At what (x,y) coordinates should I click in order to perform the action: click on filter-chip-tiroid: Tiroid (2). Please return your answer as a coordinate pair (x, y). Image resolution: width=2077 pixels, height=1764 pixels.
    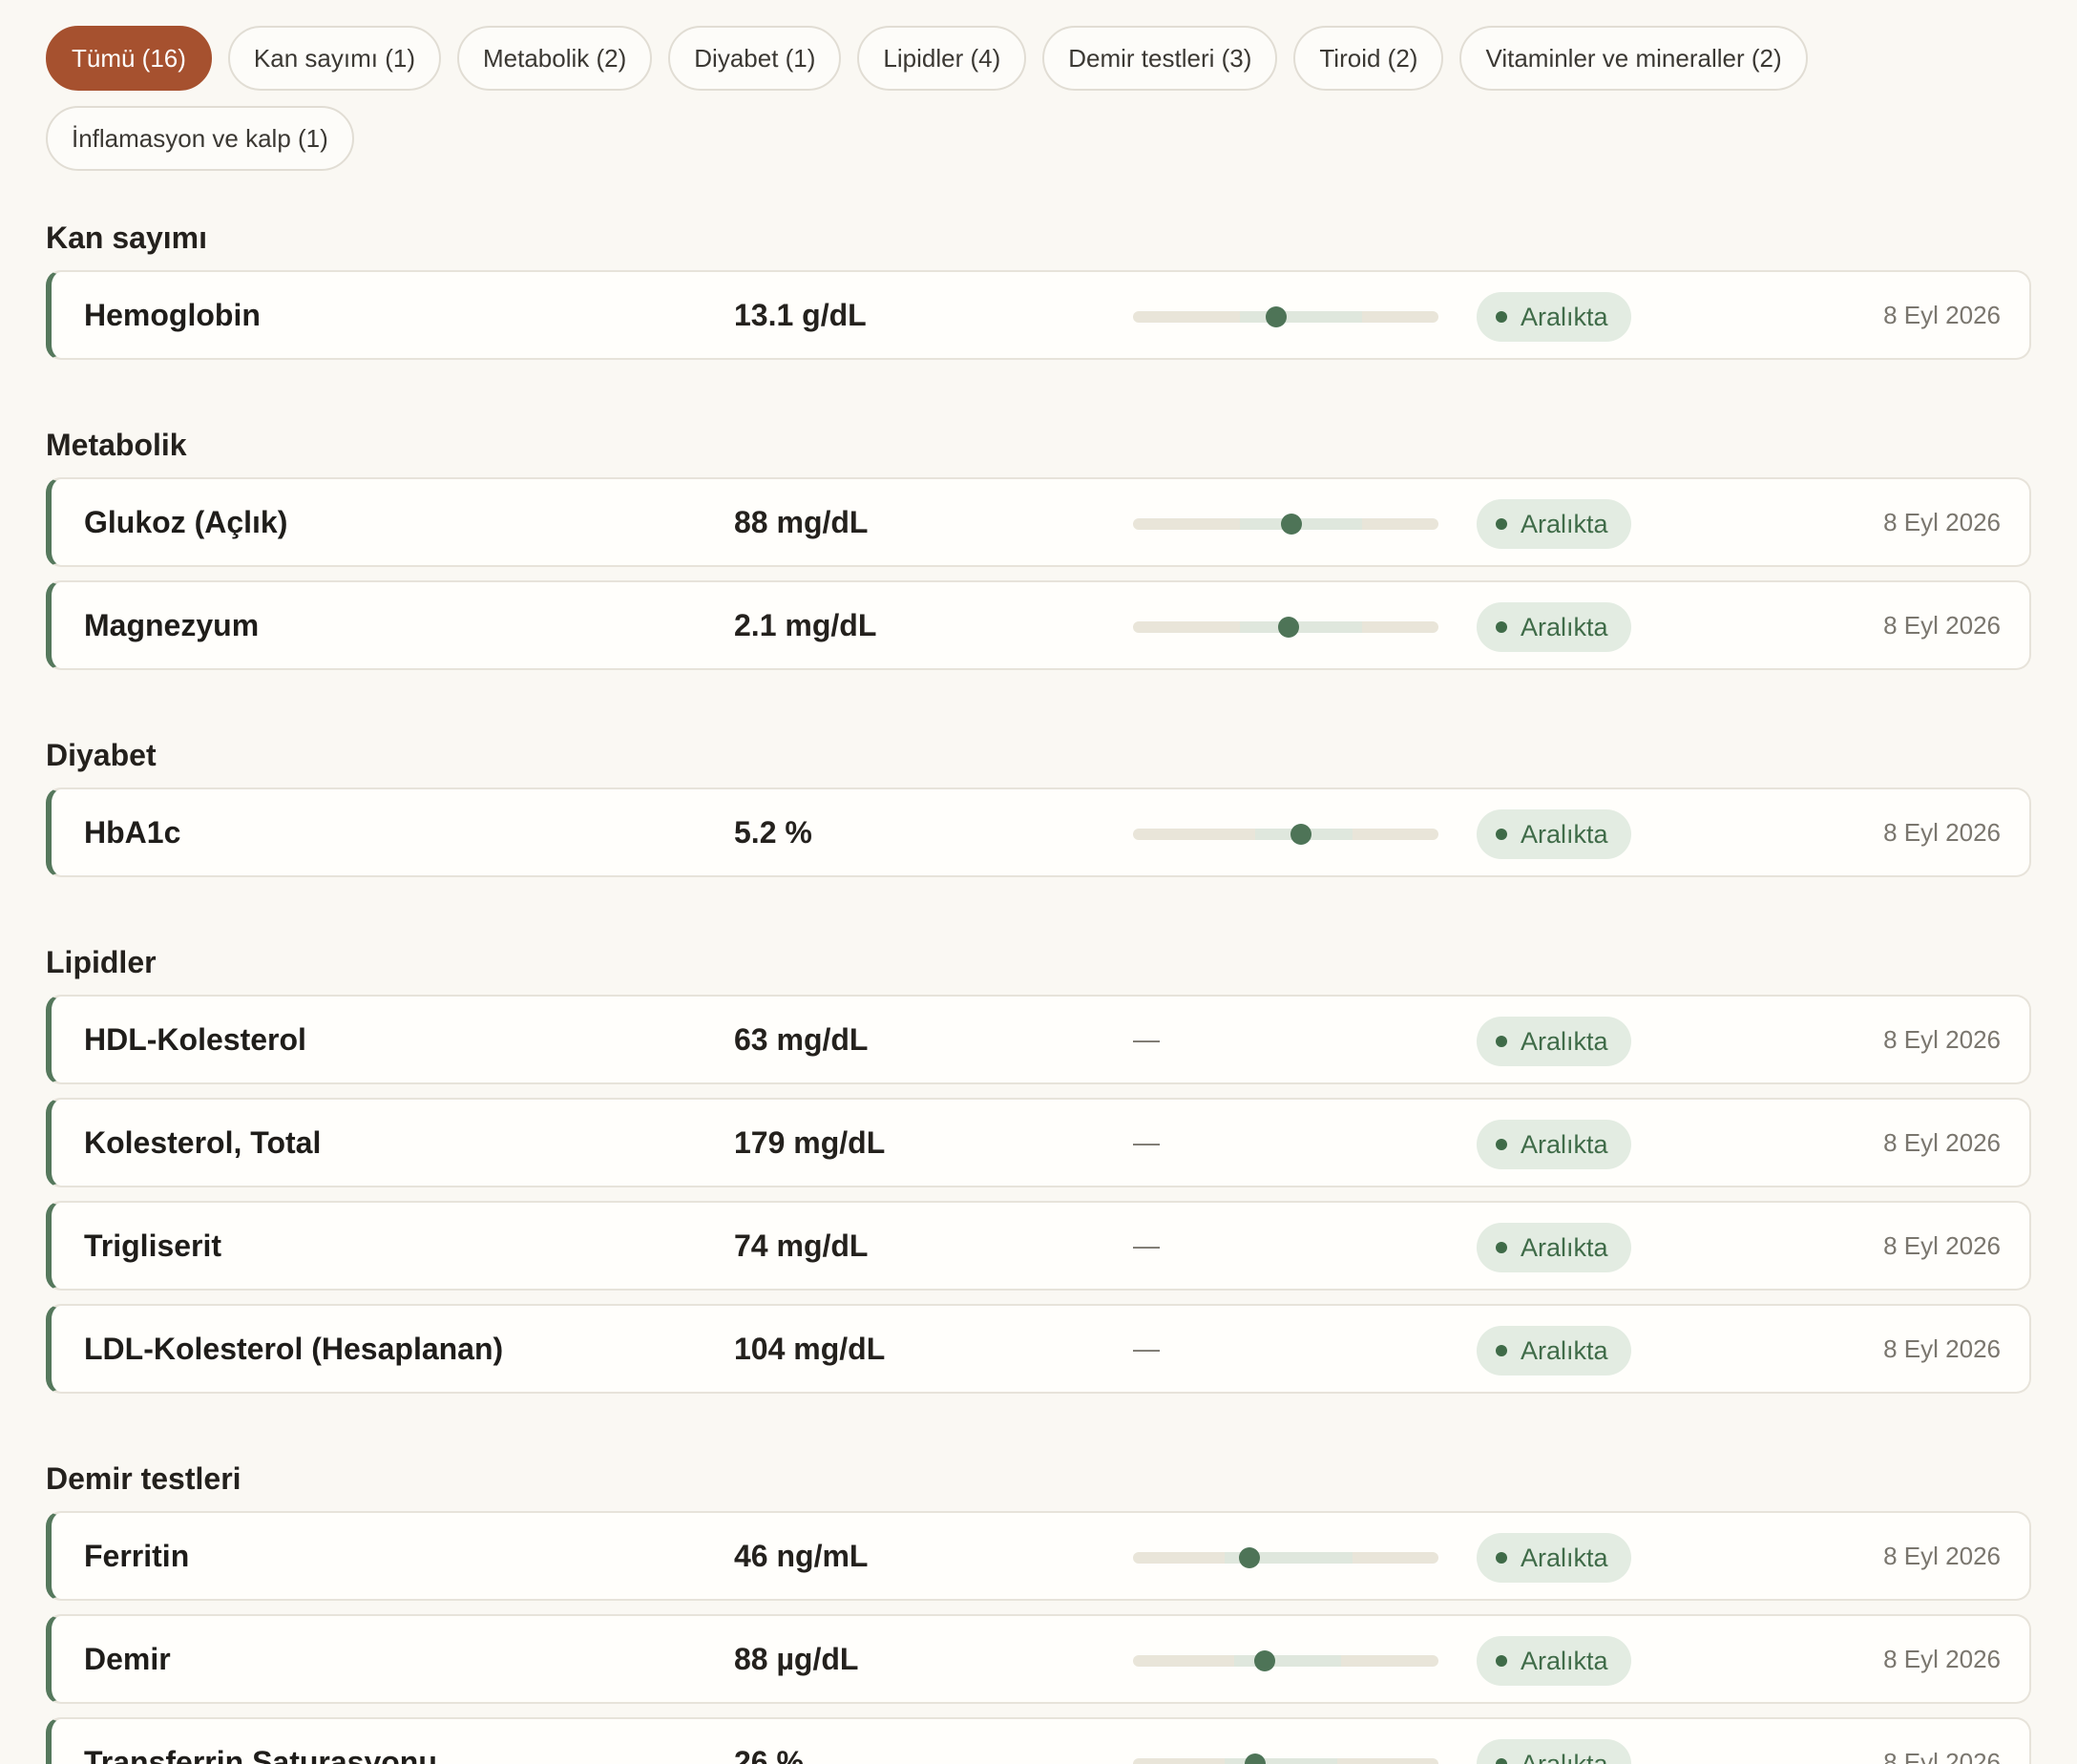
    Looking at the image, I should click on (1369, 59).